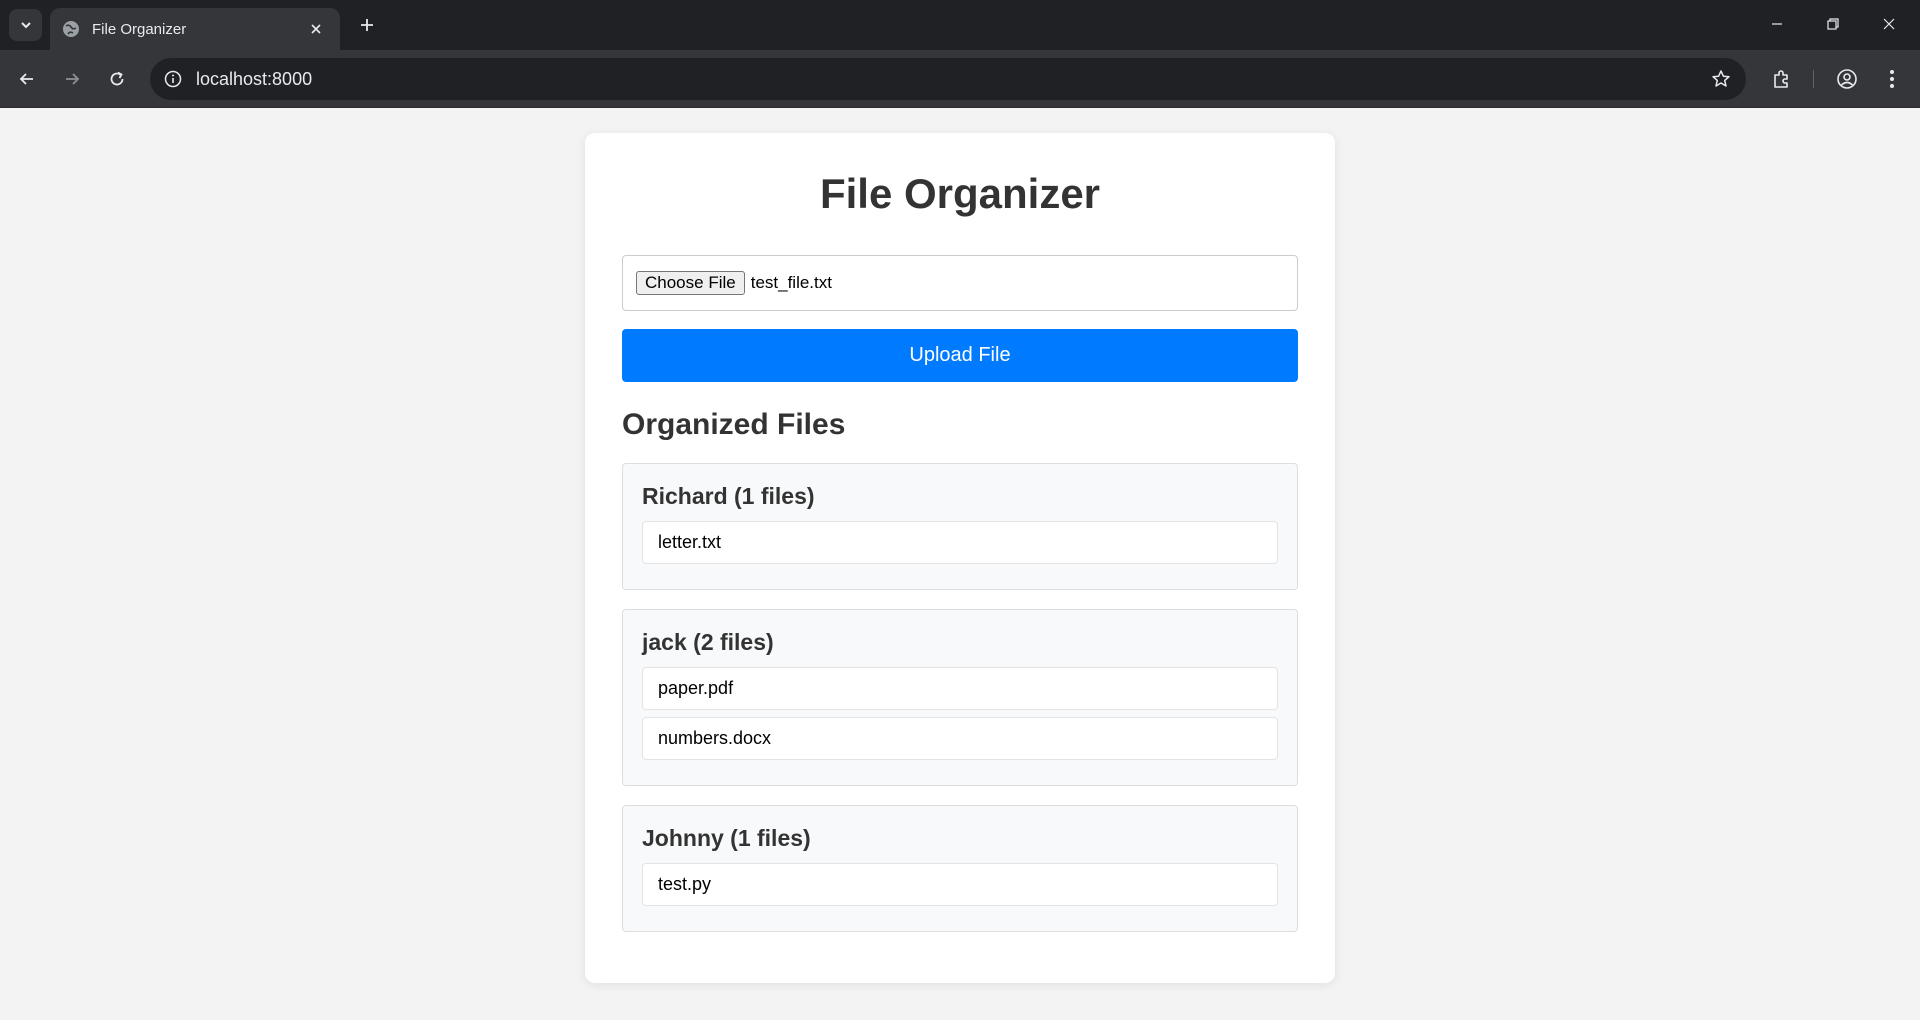 Image resolution: width=1920 pixels, height=1020 pixels. I want to click on toolbar-divider, so click(1813, 79).